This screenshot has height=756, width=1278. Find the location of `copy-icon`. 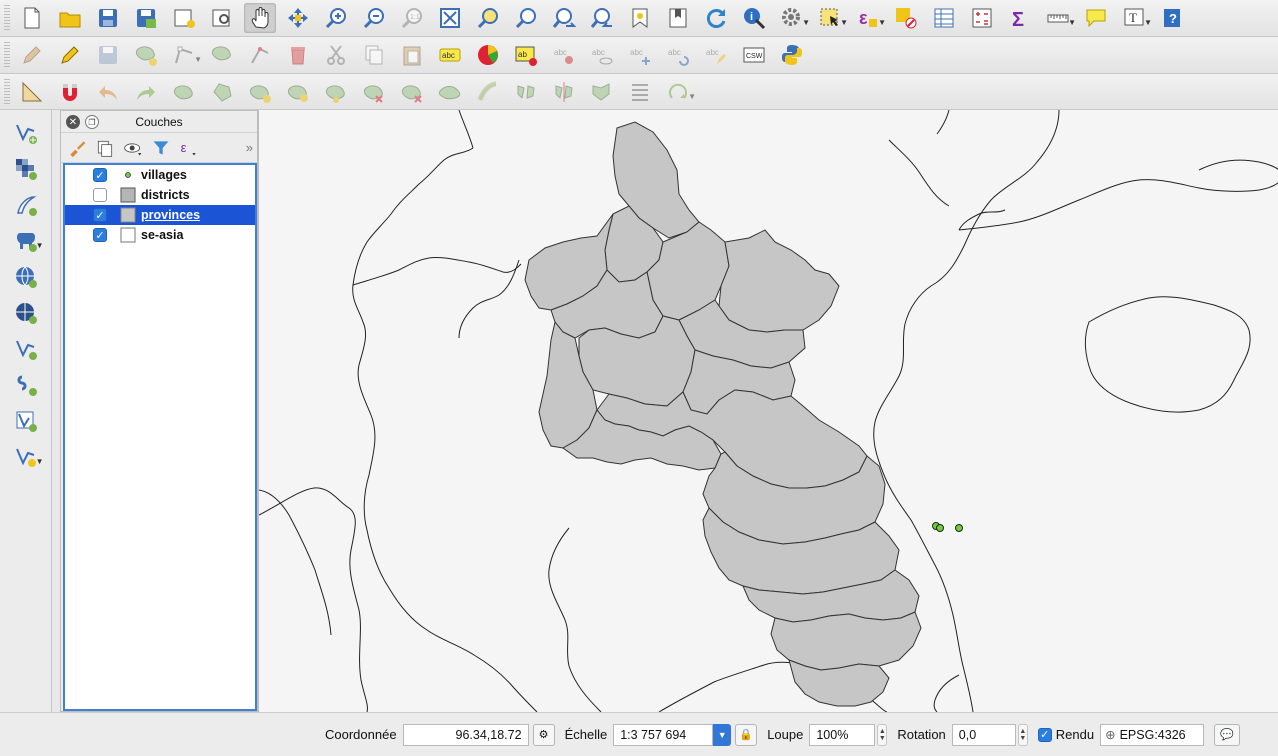

copy-icon is located at coordinates (374, 55).